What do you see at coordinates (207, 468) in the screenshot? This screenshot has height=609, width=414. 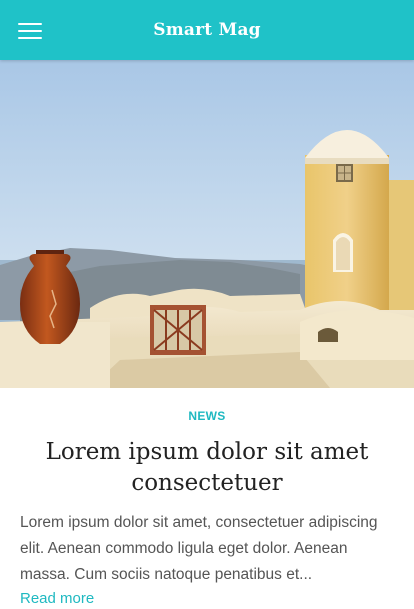 I see `article-title: Lorem ipsum dolor sit amet consectetuer` at bounding box center [207, 468].